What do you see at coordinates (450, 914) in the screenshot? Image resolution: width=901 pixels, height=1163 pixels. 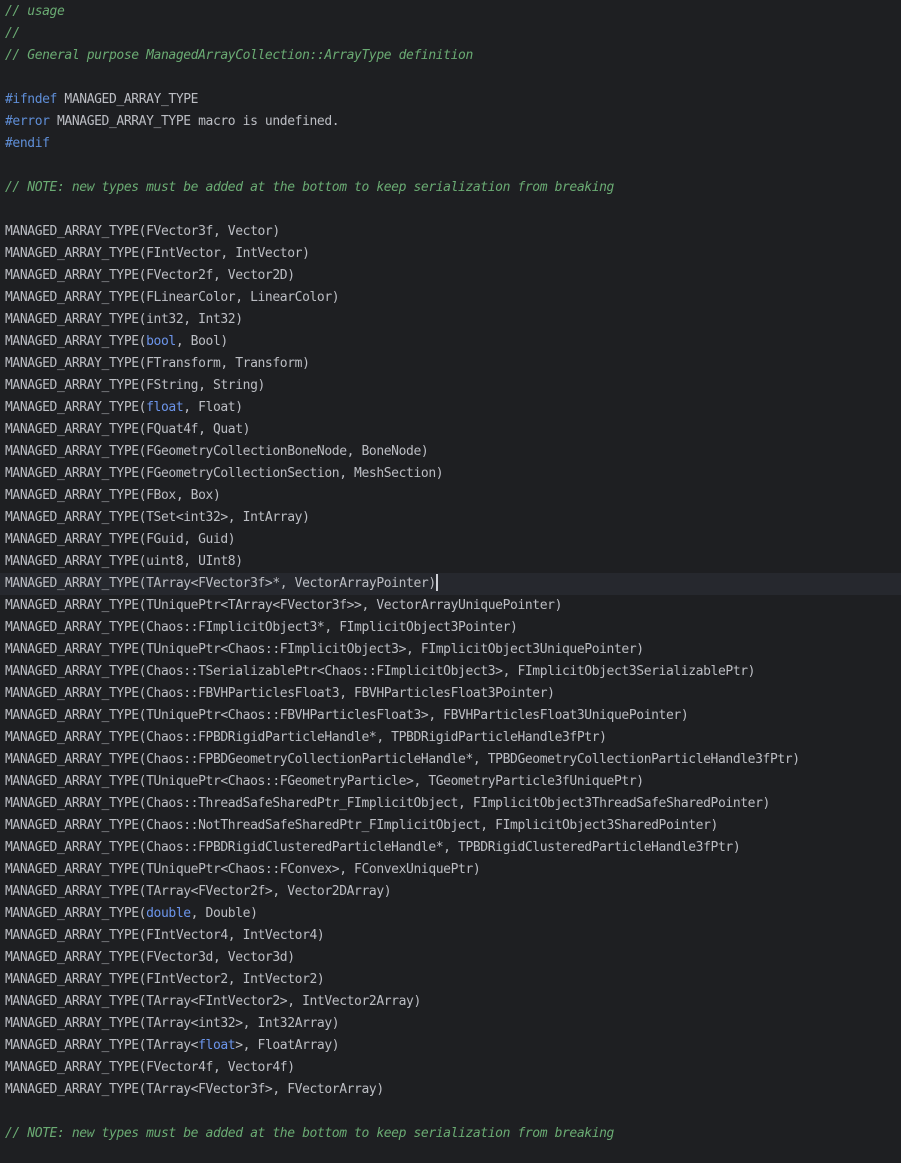 I see `code-line: MANAGED_ARRAY_TYPE(double, Double)` at bounding box center [450, 914].